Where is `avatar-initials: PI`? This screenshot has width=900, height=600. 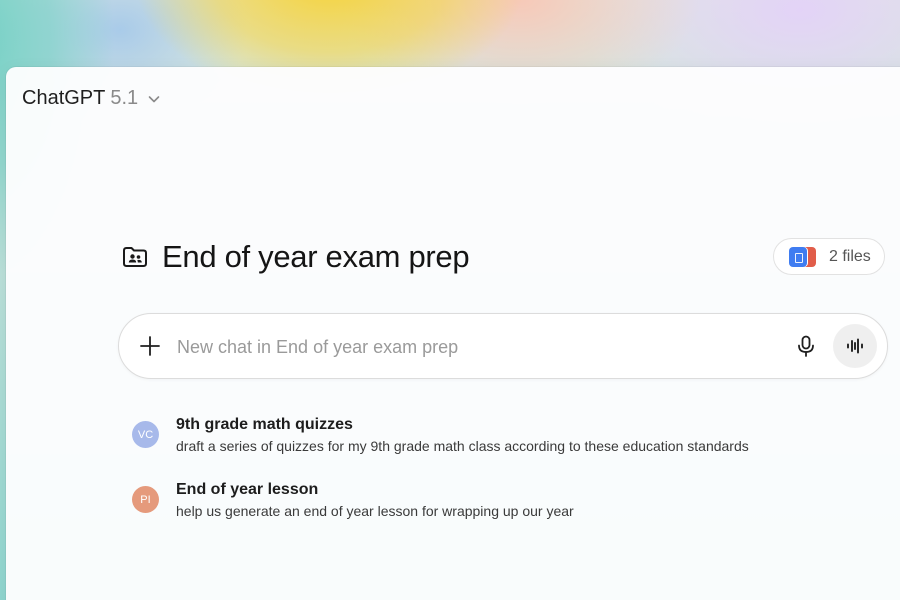
avatar-initials: PI is located at coordinates (145, 499).